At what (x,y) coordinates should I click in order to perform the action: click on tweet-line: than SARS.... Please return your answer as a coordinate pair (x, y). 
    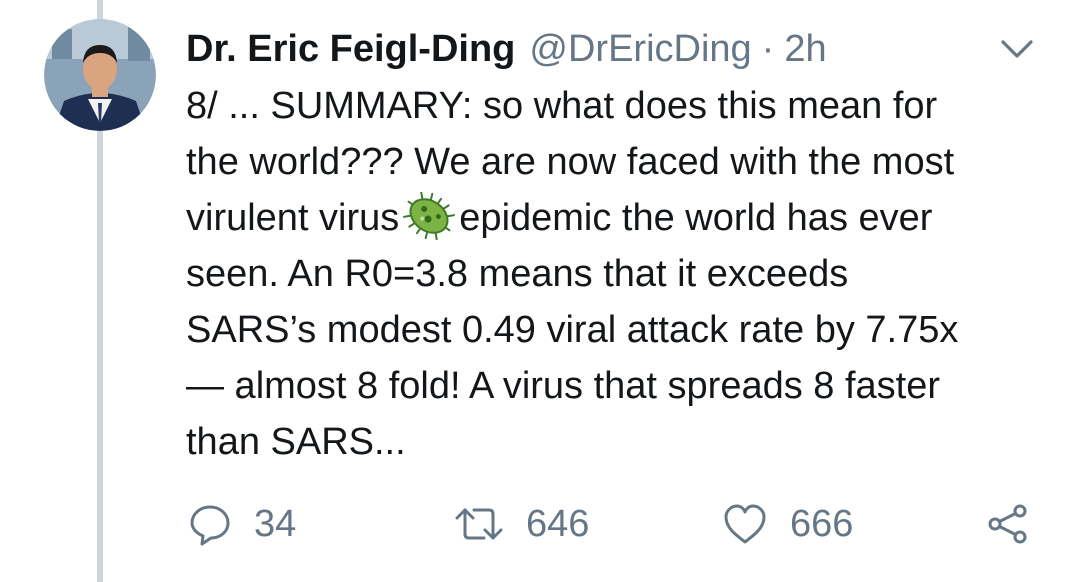
    Looking at the image, I should click on (296, 442).